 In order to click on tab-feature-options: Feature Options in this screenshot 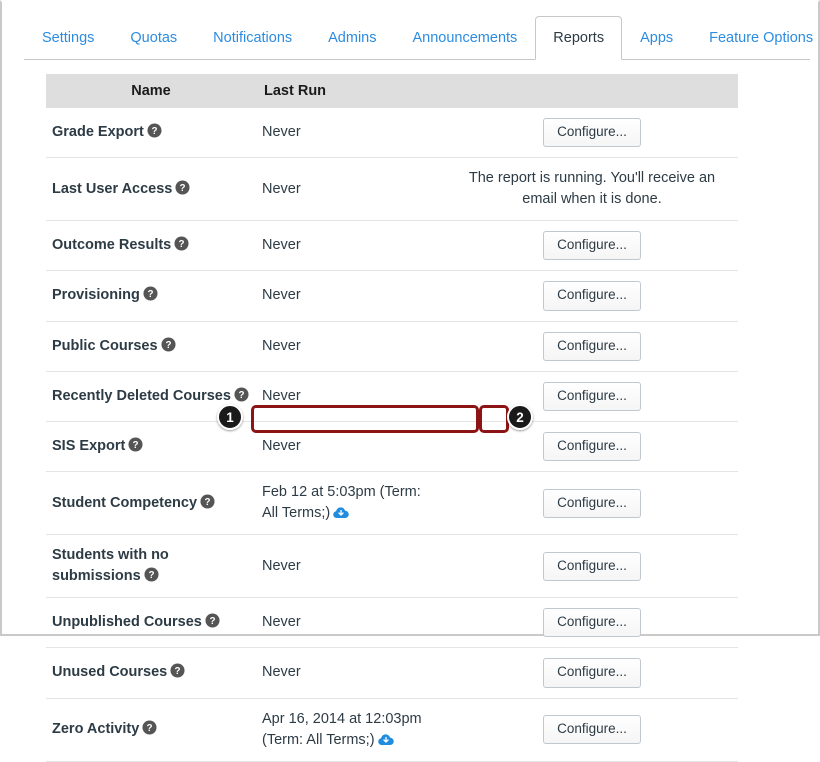, I will do `click(755, 38)`.